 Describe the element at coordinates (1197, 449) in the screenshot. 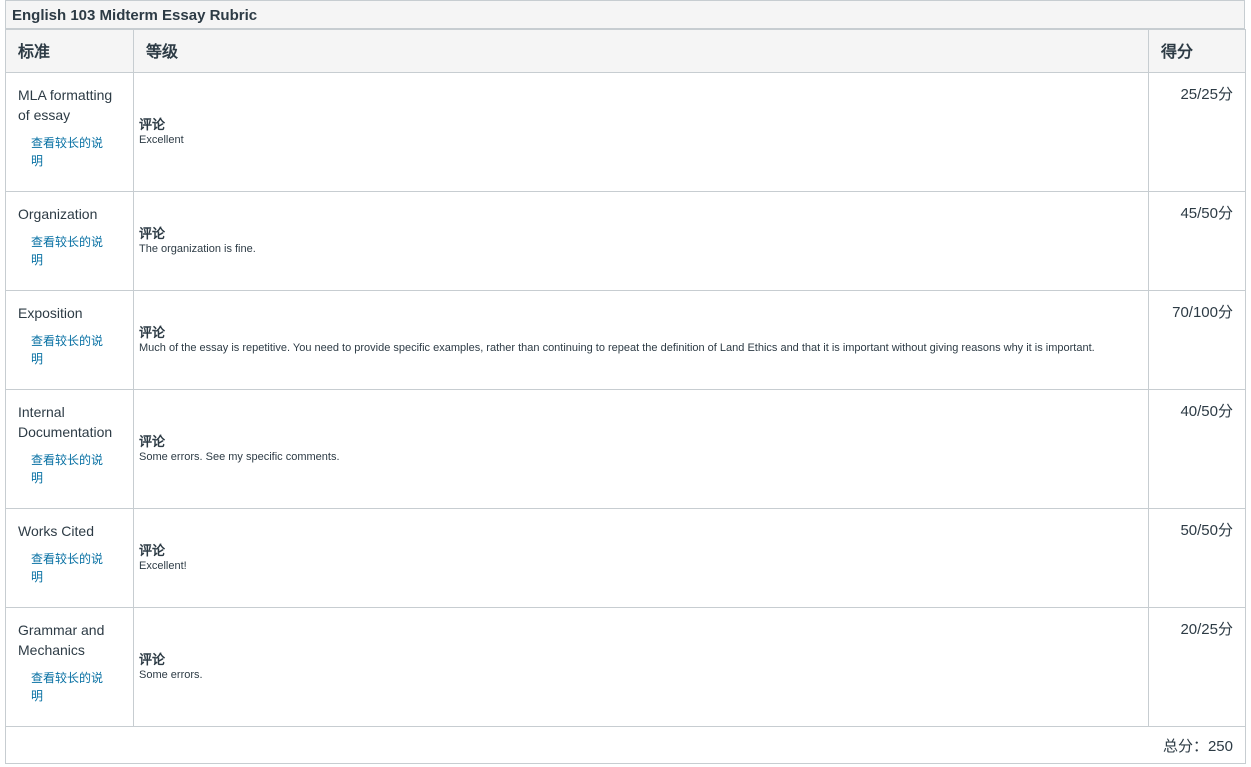

I see `criterion-score: 40/50分` at that location.